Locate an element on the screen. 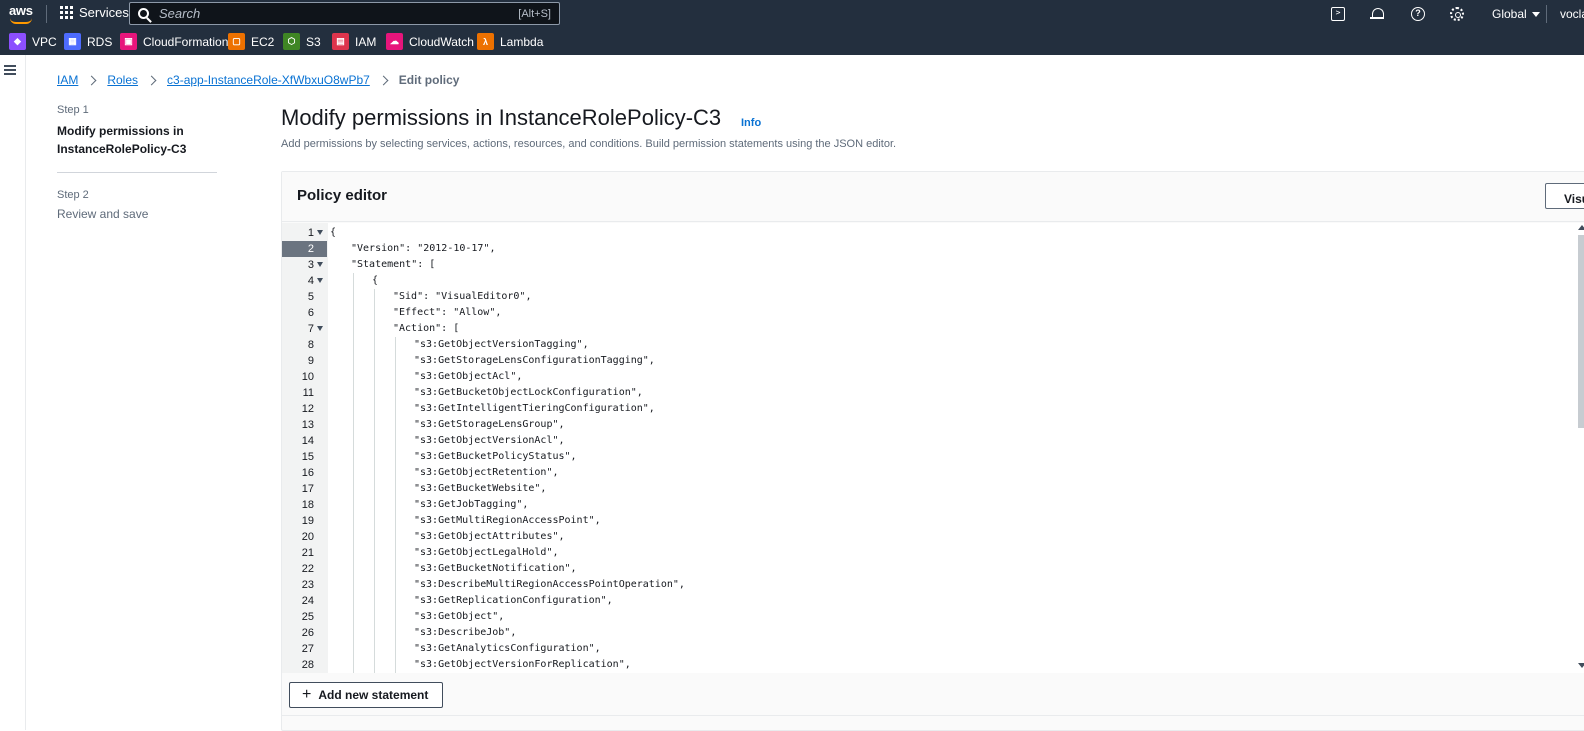 The image size is (1584, 731). aws-logo: aws is located at coordinates (22, 14).